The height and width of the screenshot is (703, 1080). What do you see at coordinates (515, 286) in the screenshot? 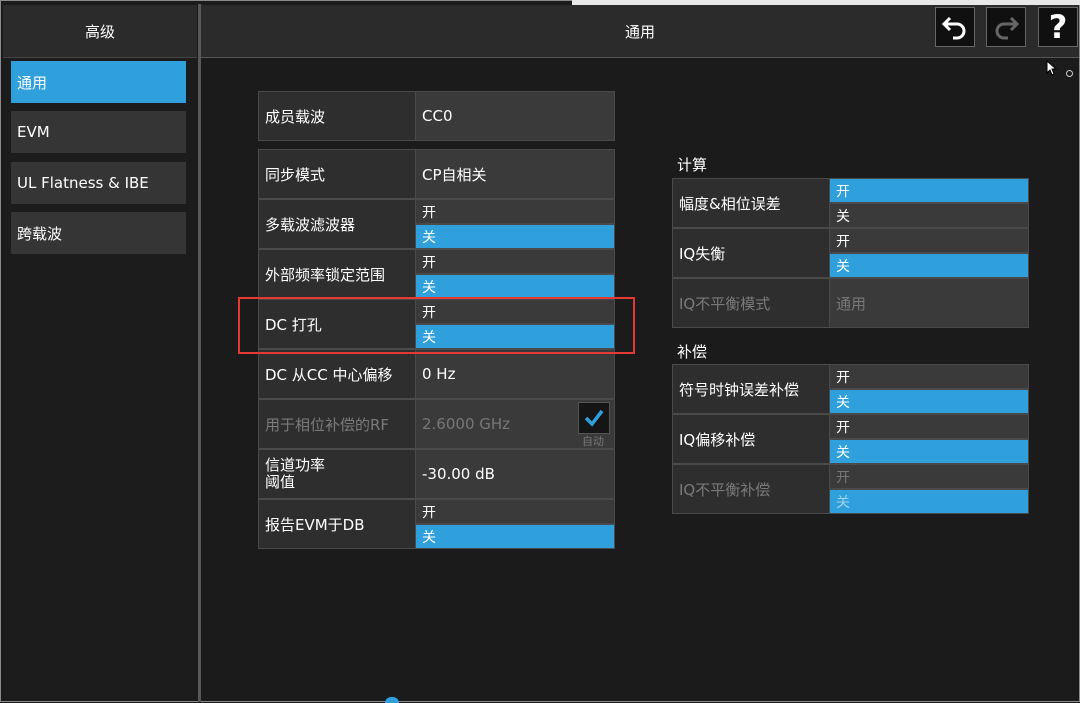
I see `ext-freq-lock-off: 关` at bounding box center [515, 286].